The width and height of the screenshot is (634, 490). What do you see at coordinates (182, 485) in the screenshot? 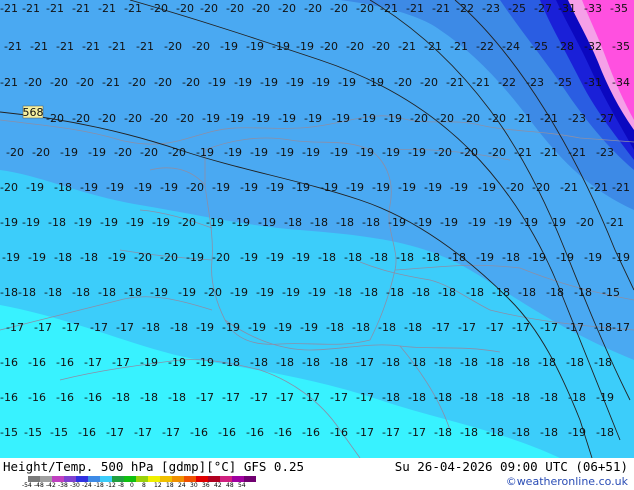
I see `scale-label: 24` at bounding box center [182, 485].